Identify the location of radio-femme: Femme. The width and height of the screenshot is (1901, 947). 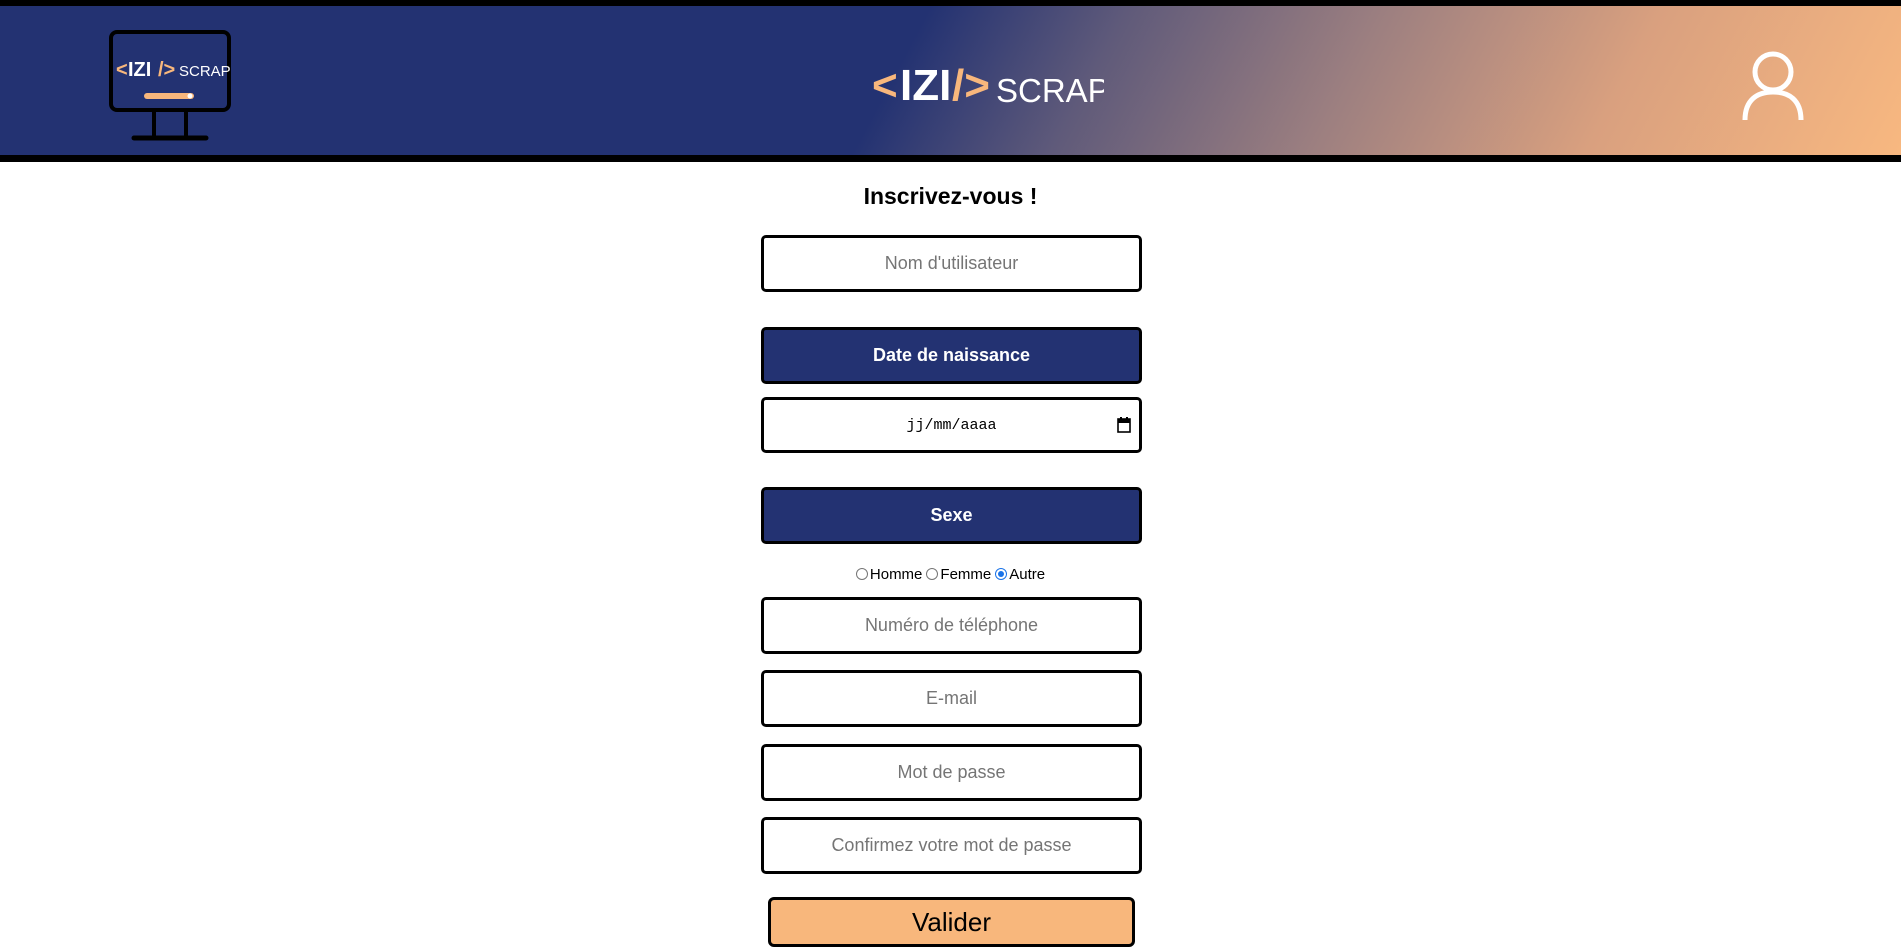
(958, 574).